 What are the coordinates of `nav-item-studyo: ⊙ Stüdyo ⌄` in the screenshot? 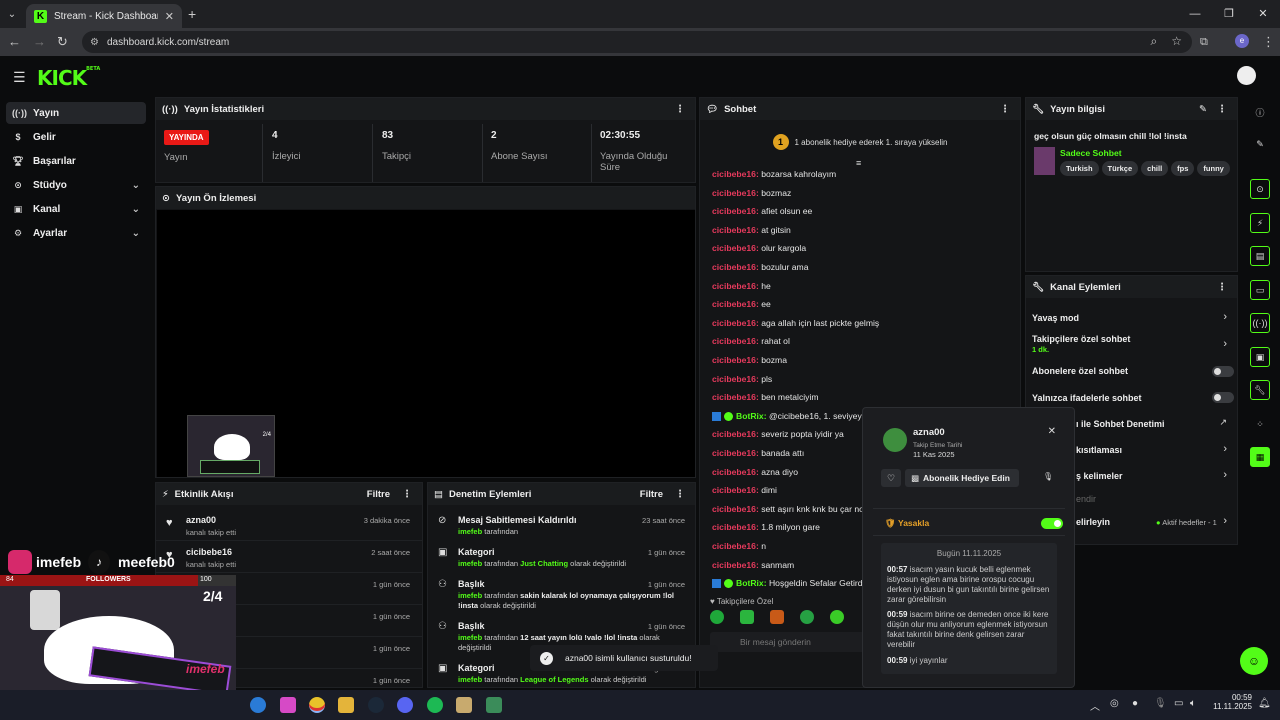 It's located at (76, 185).